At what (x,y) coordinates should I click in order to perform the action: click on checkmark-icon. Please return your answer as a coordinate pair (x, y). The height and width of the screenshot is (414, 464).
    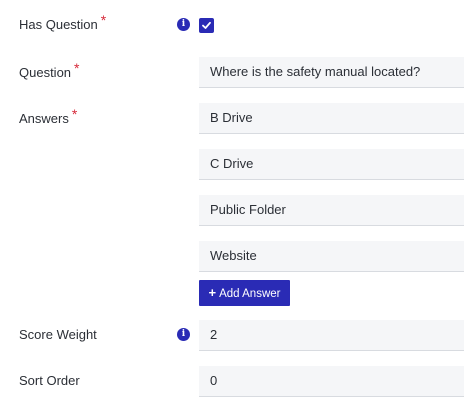
    Looking at the image, I should click on (206, 25).